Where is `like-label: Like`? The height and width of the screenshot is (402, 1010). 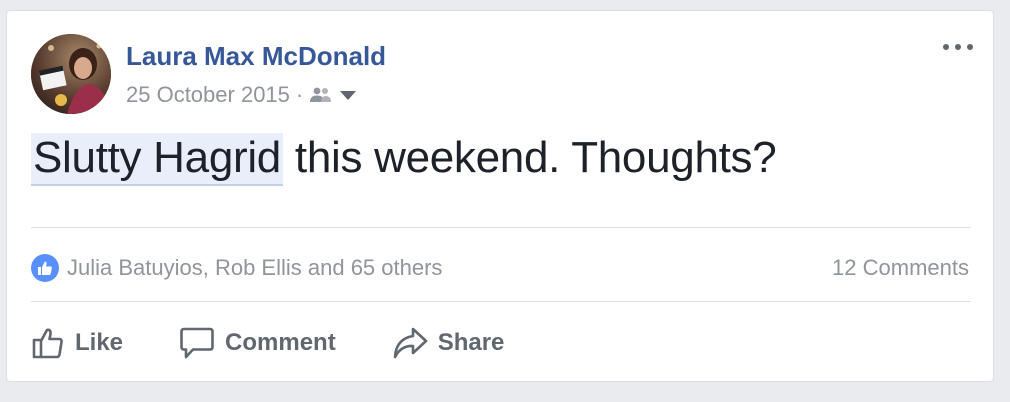
like-label: Like is located at coordinates (99, 342).